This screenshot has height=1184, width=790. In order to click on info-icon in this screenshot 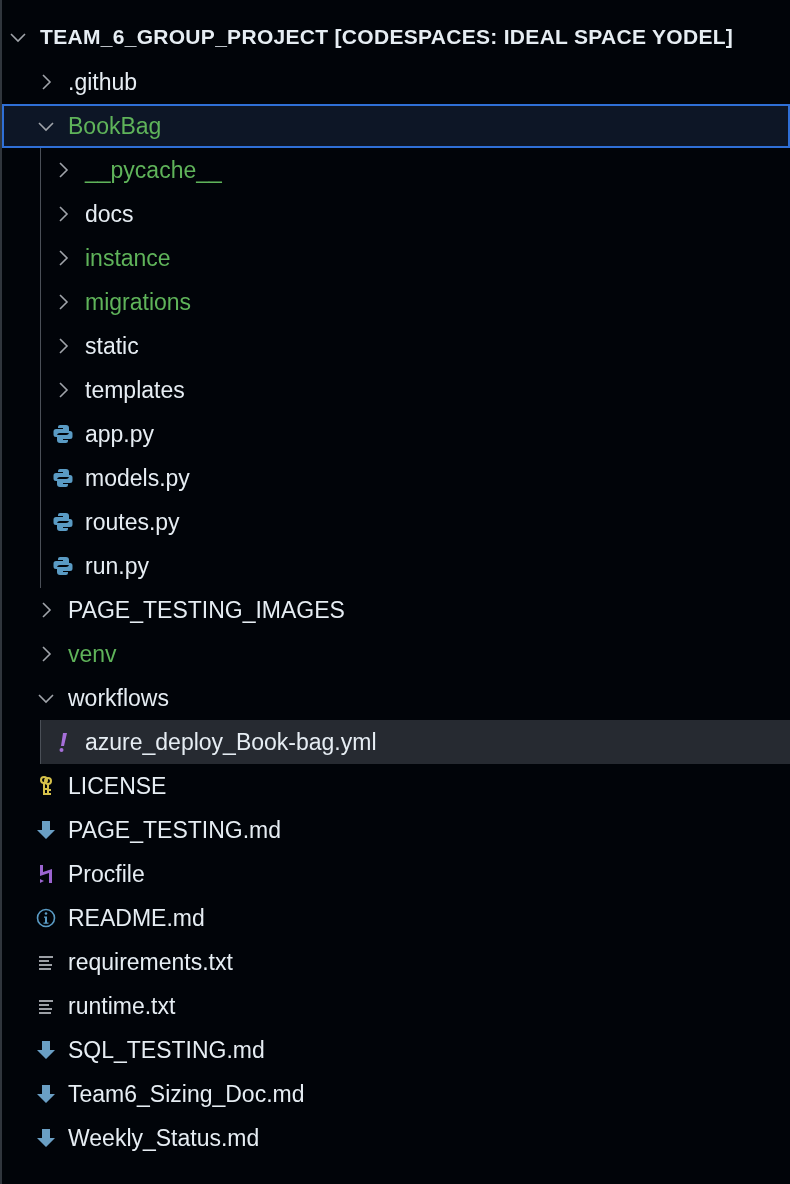, I will do `click(46, 918)`.